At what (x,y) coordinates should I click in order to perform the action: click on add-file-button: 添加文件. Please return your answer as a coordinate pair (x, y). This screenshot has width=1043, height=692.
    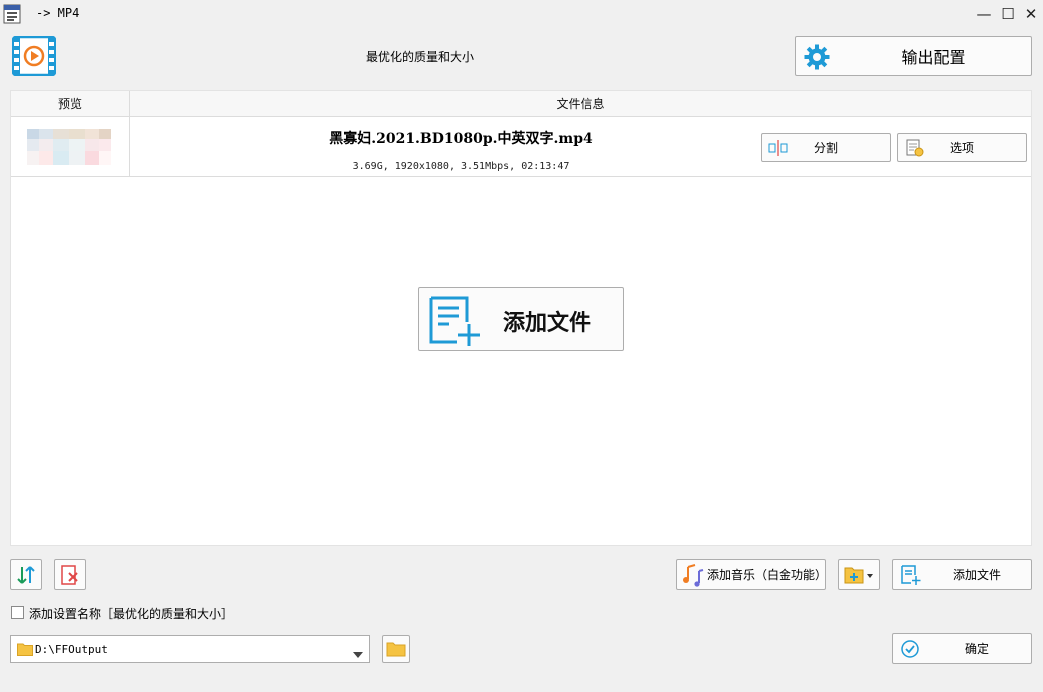
    Looking at the image, I should click on (962, 574).